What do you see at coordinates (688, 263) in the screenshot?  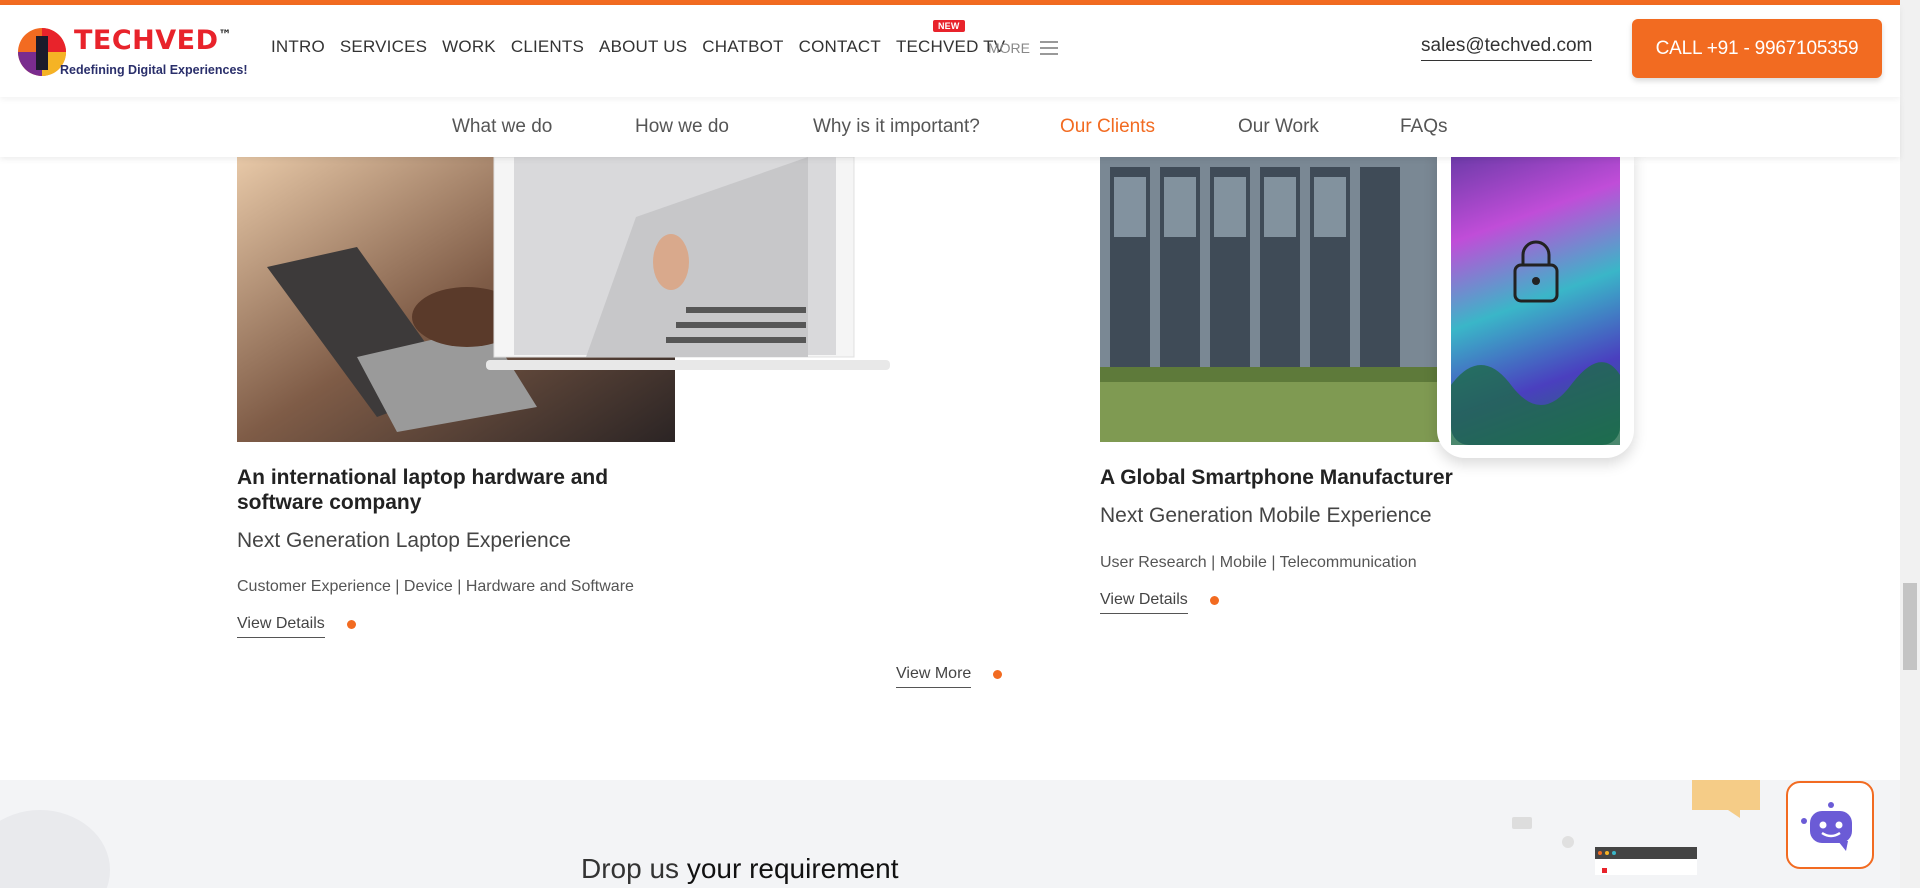 I see `laptop-screen-mockup` at bounding box center [688, 263].